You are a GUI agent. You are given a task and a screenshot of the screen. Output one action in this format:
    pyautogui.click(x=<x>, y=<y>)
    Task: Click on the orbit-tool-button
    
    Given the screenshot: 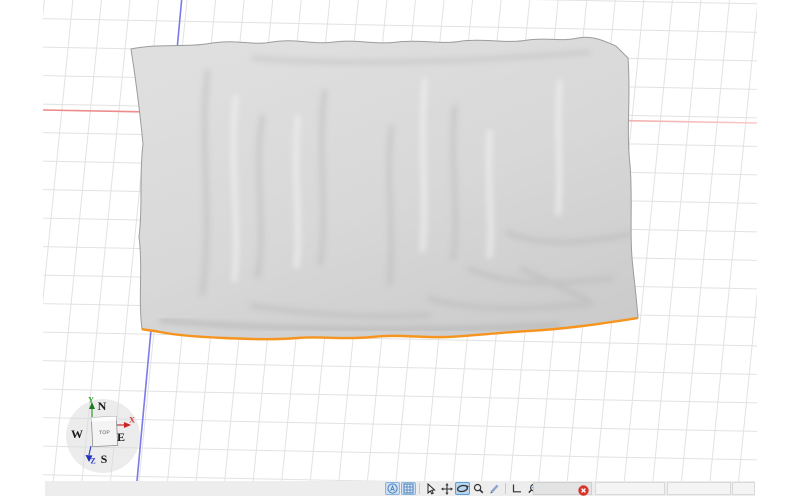 What is the action you would take?
    pyautogui.click(x=462, y=488)
    